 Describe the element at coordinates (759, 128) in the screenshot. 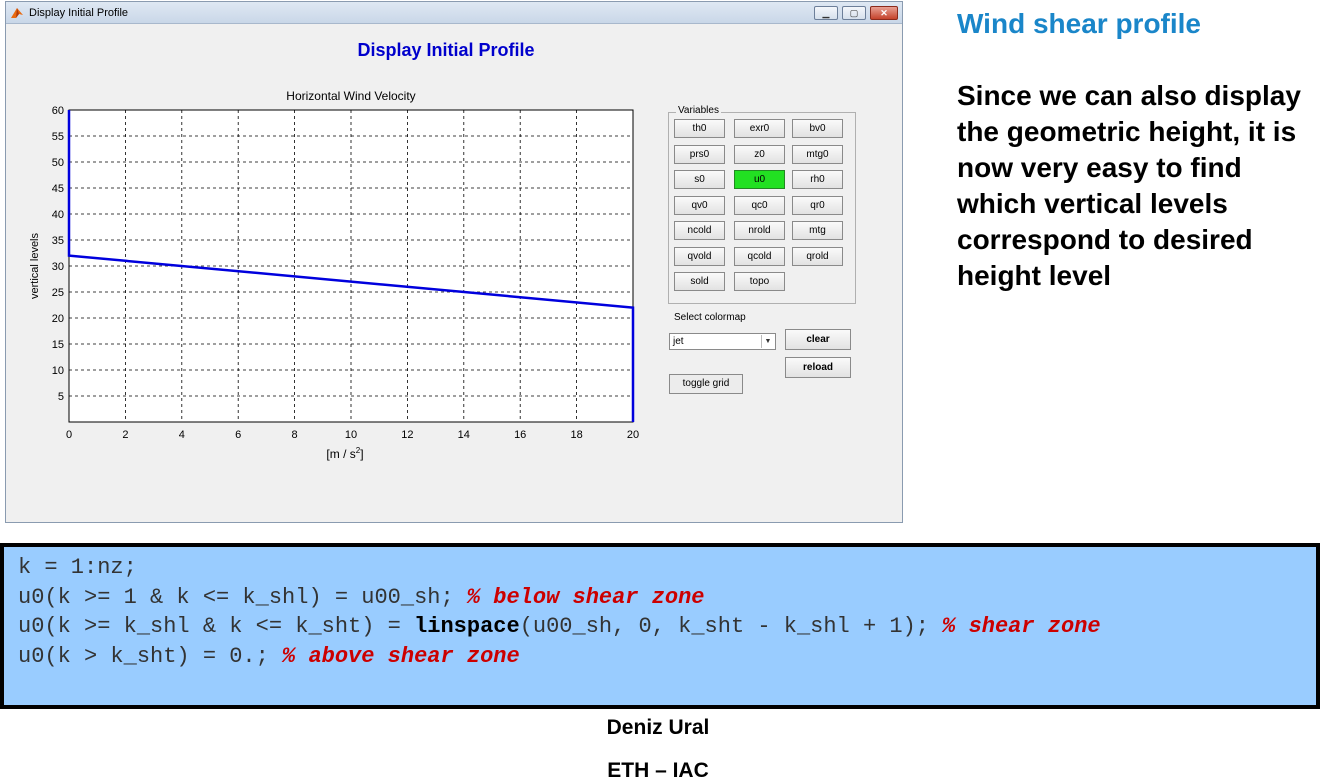

I see `variable-button-exr0: exr0` at that location.